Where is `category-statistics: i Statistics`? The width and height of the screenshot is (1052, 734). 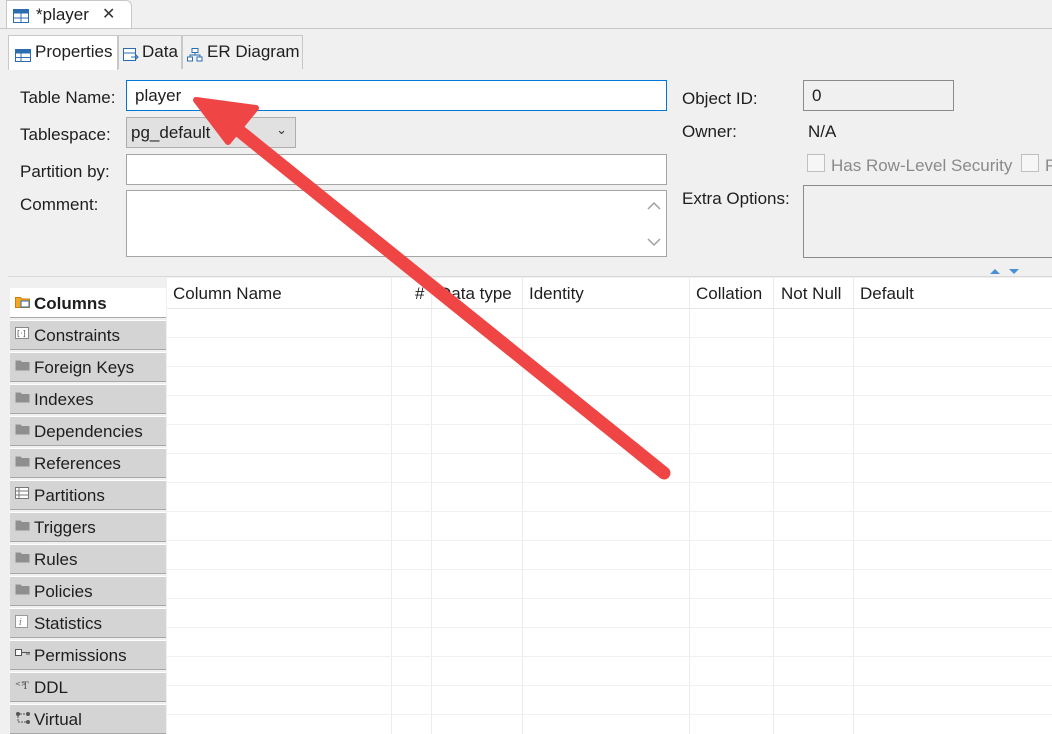
category-statistics: i Statistics is located at coordinates (88, 623).